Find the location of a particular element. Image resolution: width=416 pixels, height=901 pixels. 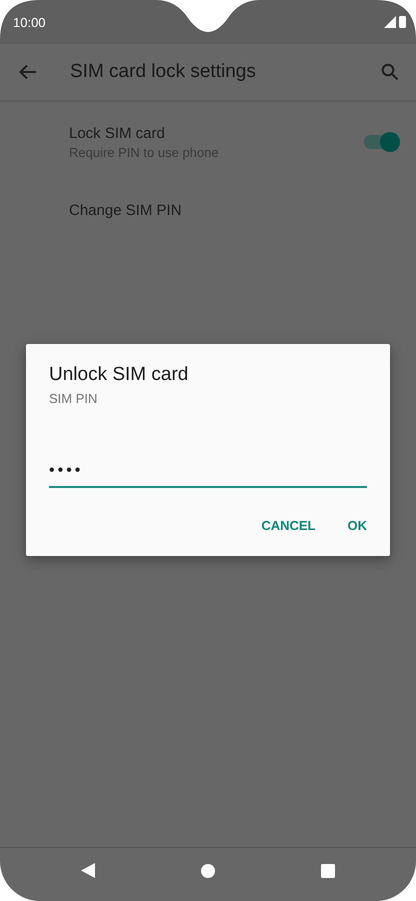

dialog-button: CANCEL is located at coordinates (288, 525).